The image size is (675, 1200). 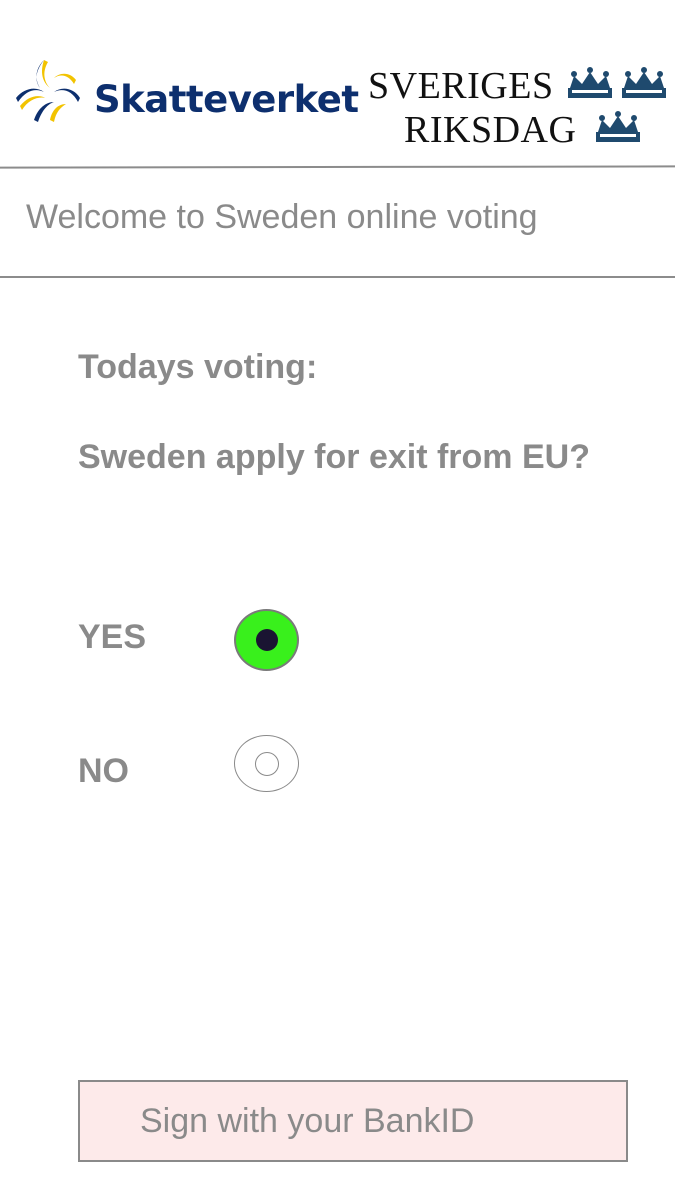 What do you see at coordinates (337, 167) in the screenshot?
I see `header-divider` at bounding box center [337, 167].